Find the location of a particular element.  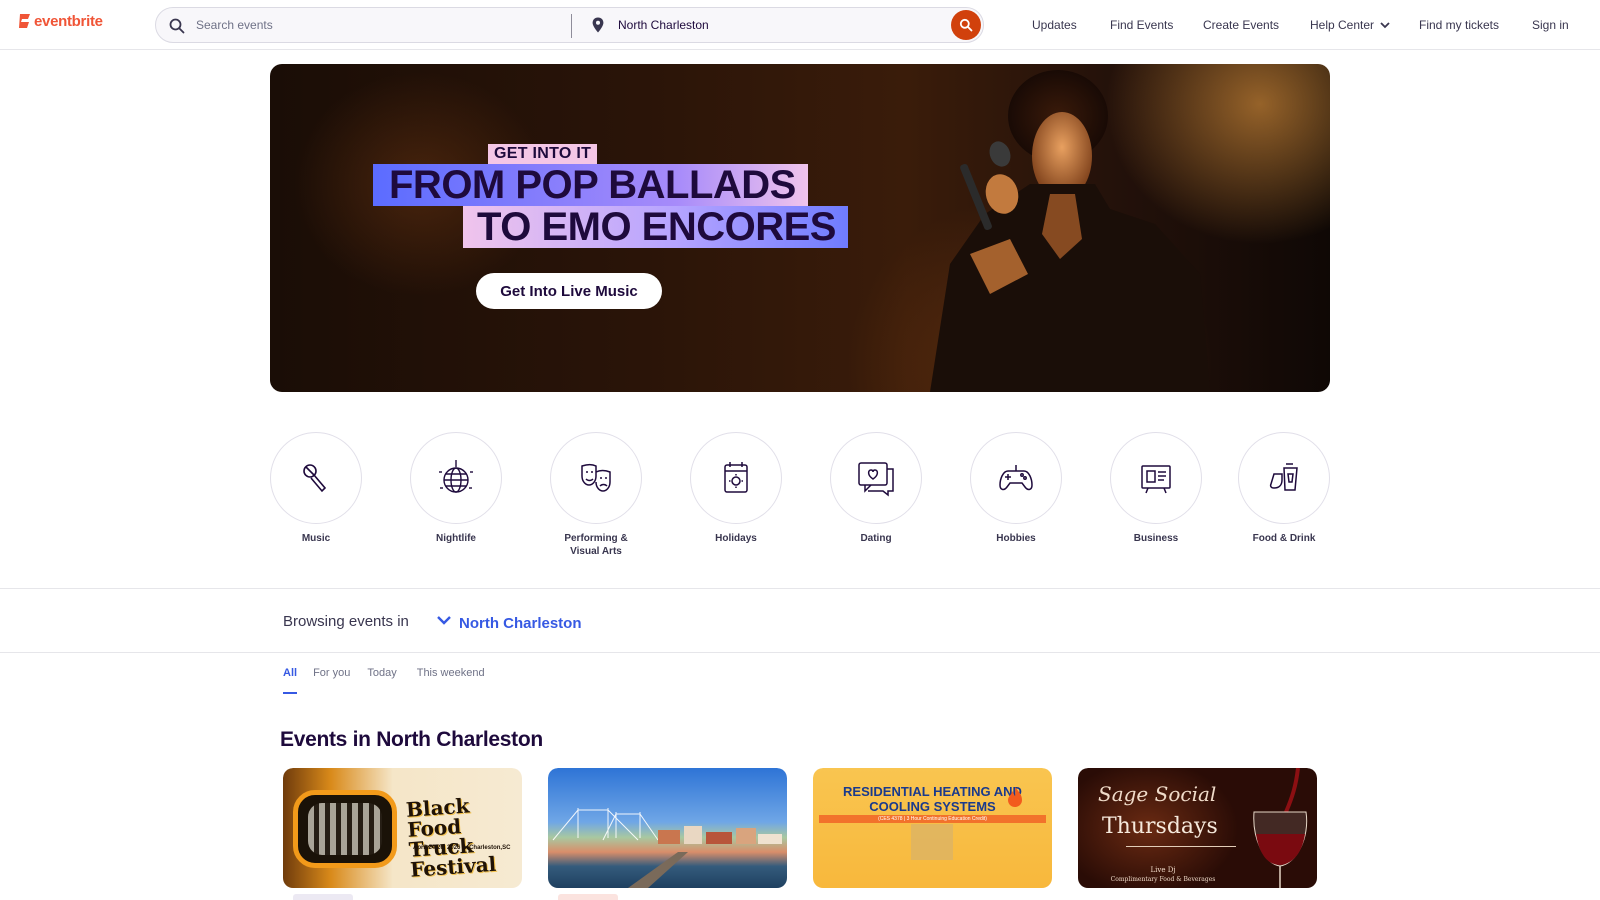

nav-create-events-label: Create Events is located at coordinates (1241, 25).